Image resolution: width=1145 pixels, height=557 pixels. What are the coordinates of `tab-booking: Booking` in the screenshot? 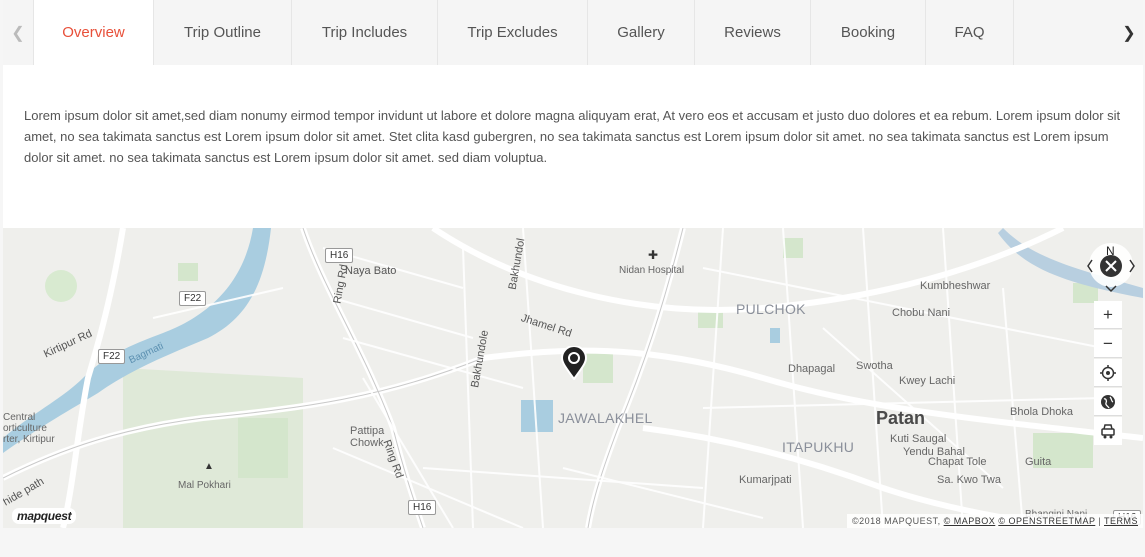 It's located at (868, 32).